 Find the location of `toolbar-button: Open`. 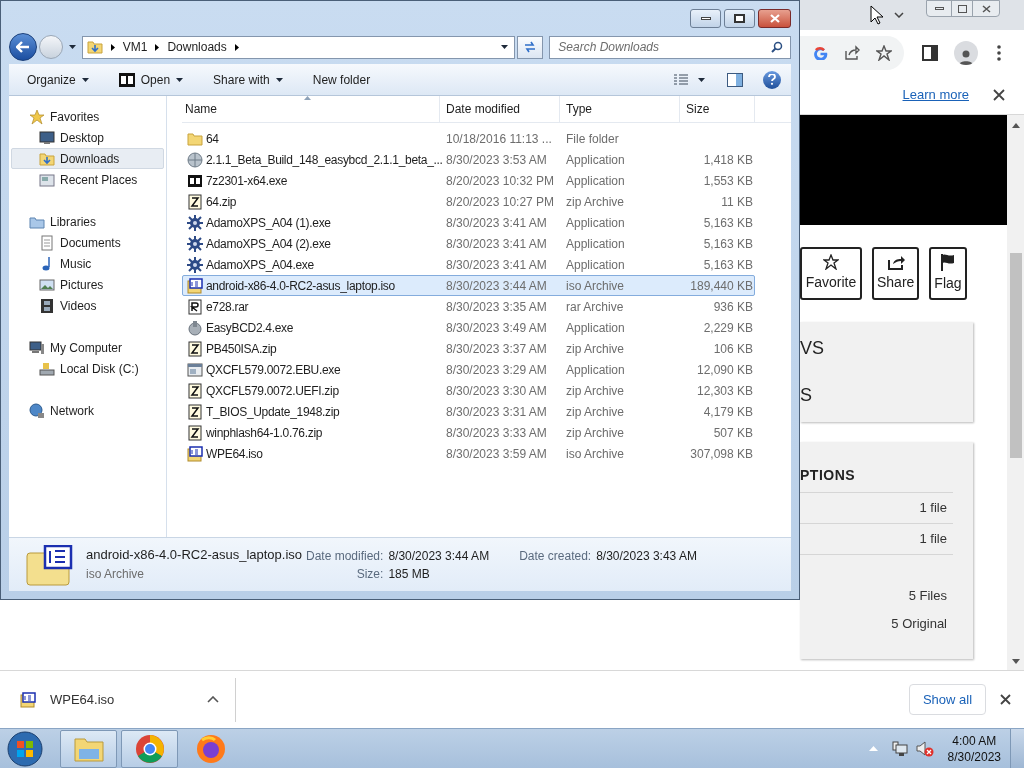

toolbar-button: Open is located at coordinates (151, 79).